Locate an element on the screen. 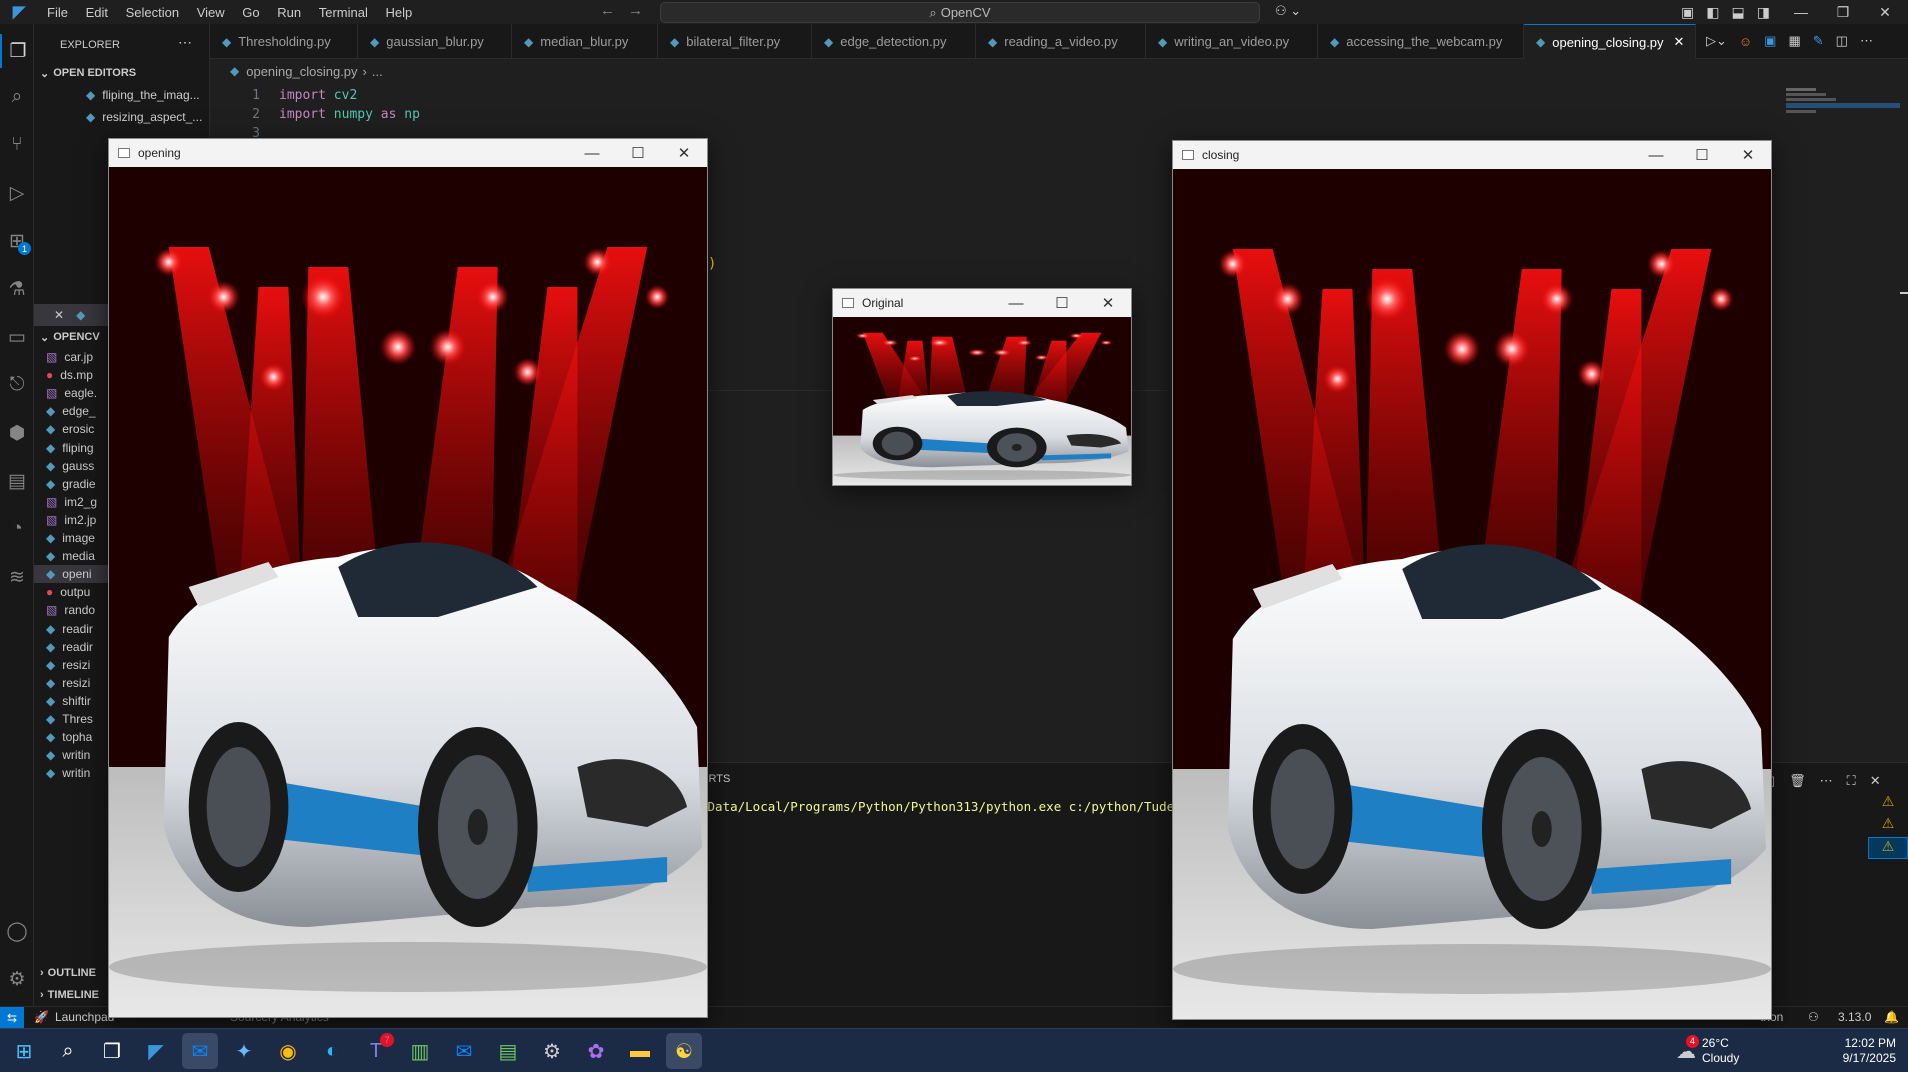 The image size is (1908, 1072). copilot-taskbar-icon: ✦ is located at coordinates (244, 1051).